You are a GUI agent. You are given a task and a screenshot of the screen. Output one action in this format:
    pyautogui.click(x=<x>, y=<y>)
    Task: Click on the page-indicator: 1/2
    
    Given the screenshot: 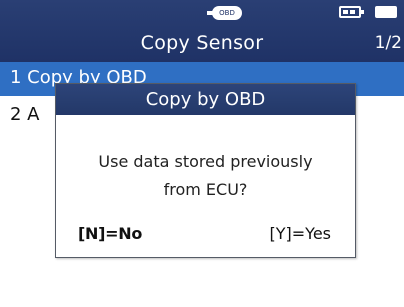 What is the action you would take?
    pyautogui.click(x=388, y=43)
    